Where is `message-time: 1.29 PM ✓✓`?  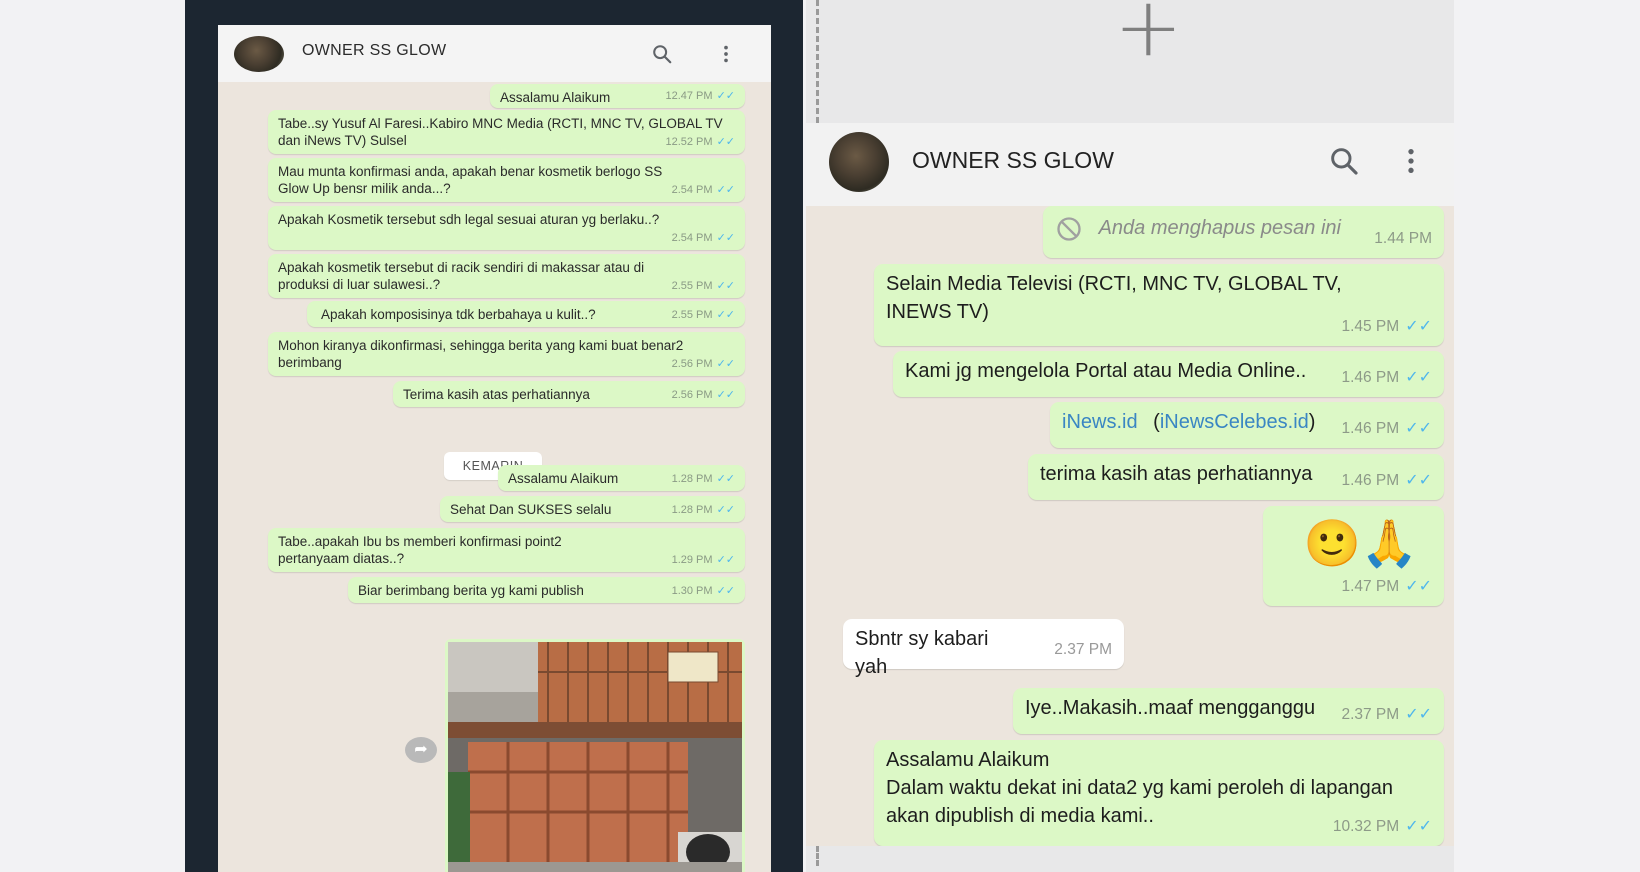
message-time: 1.29 PM ✓✓ is located at coordinates (703, 560).